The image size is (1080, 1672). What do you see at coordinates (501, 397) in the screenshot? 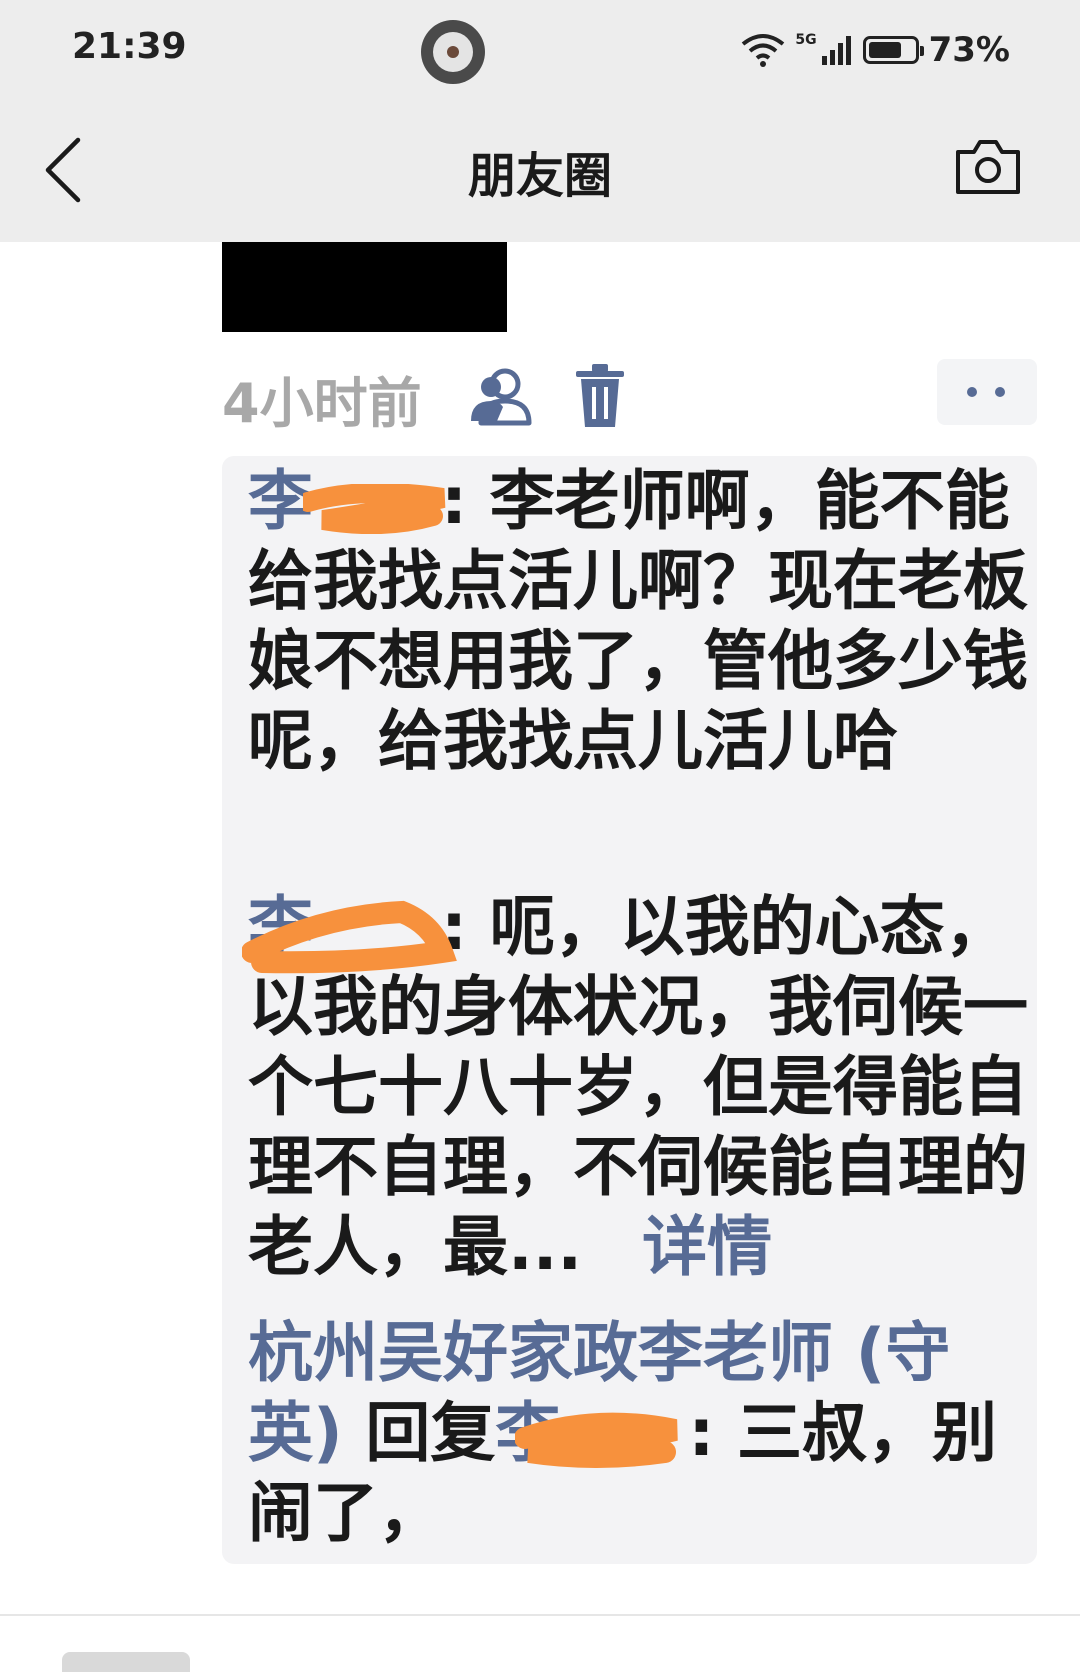
I see `contacts-icon` at bounding box center [501, 397].